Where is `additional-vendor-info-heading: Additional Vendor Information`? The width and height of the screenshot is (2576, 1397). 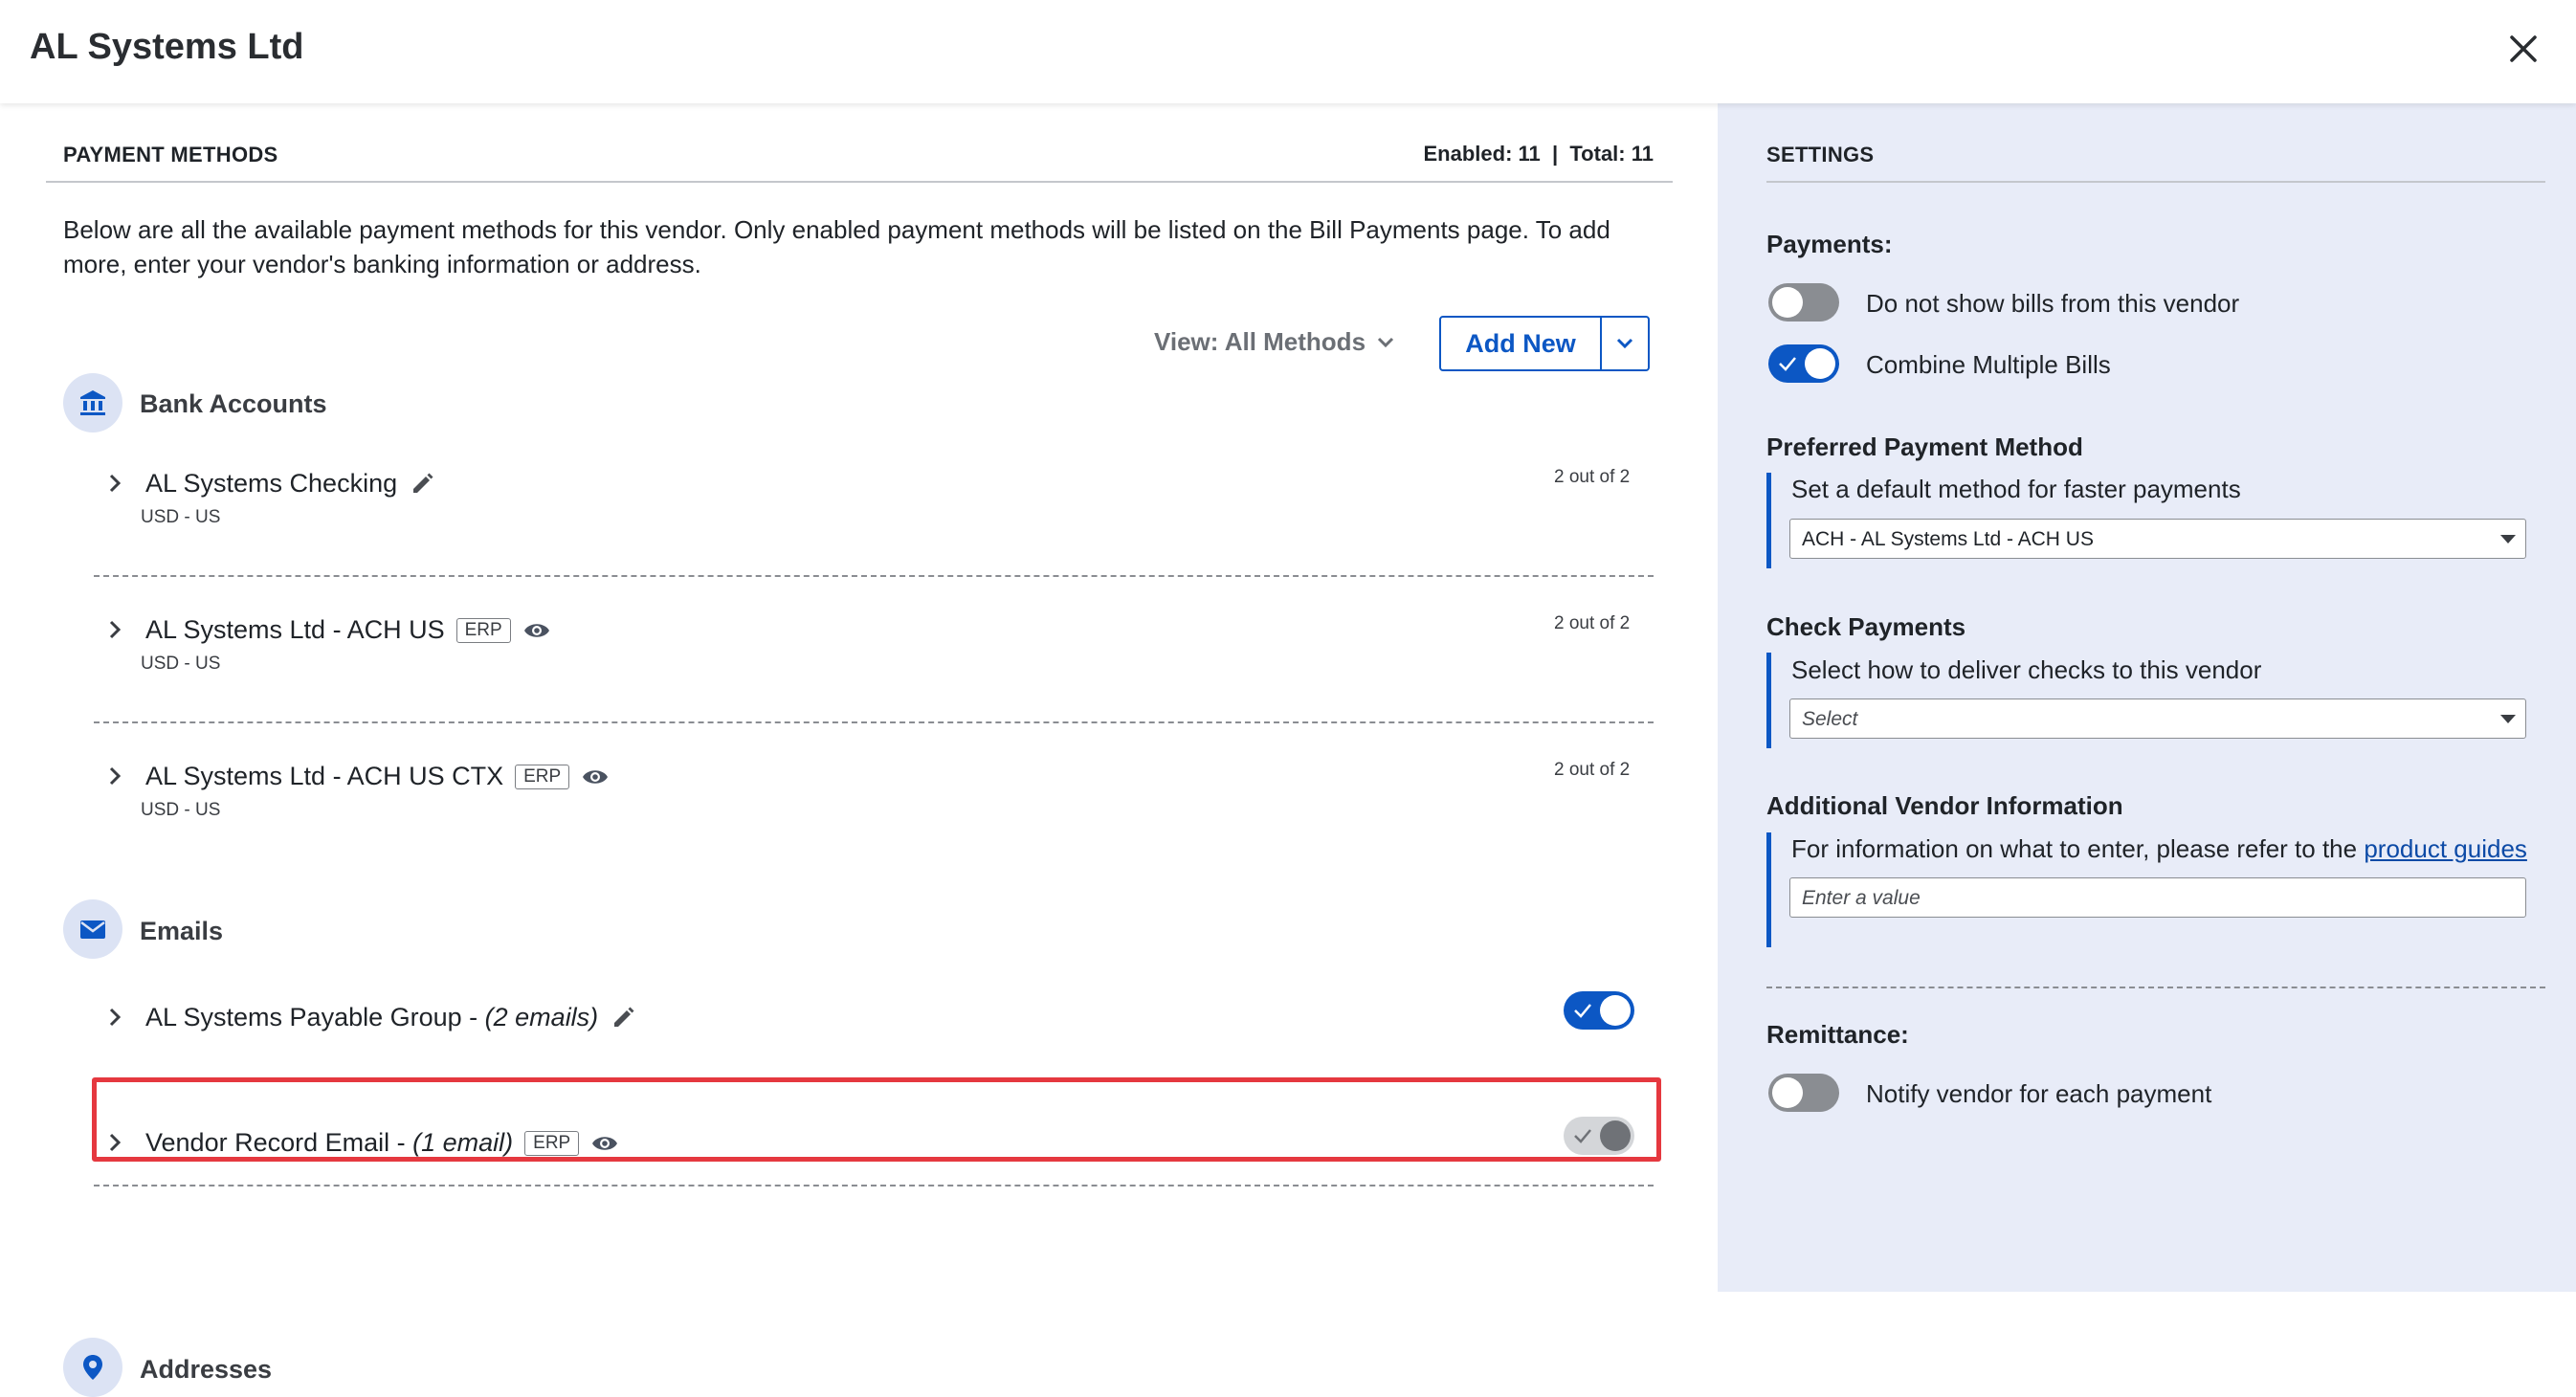
additional-vendor-info-heading: Additional Vendor Information is located at coordinates (1944, 805).